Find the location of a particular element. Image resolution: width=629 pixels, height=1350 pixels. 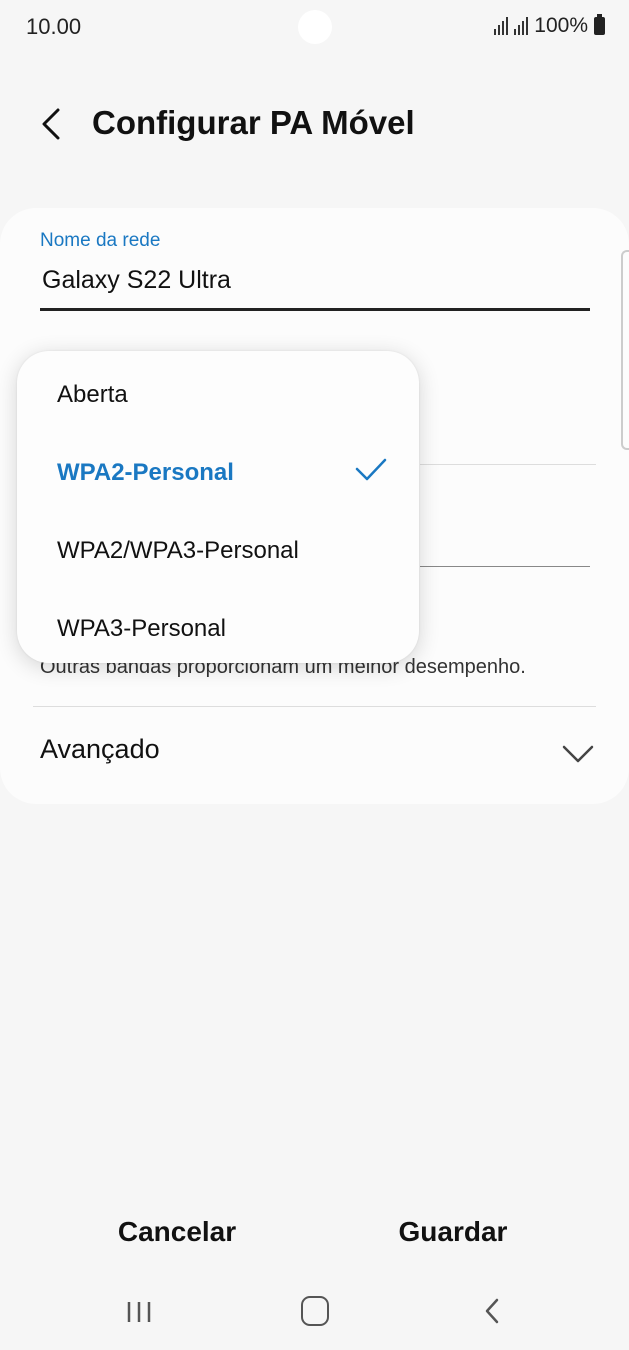

status-time: 10.00 is located at coordinates (54, 26).